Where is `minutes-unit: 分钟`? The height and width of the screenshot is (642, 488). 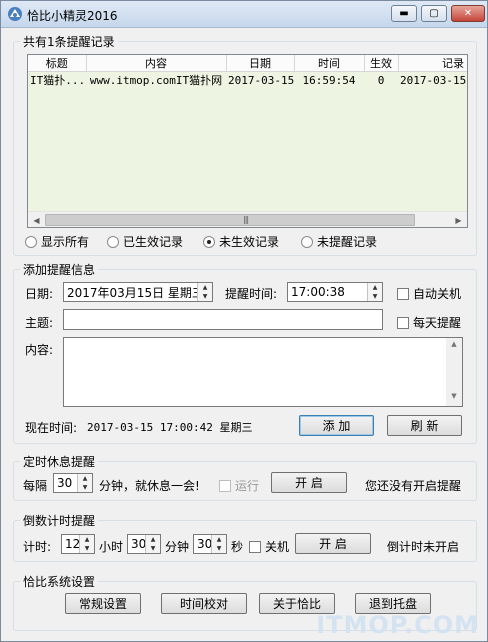 minutes-unit: 分钟 is located at coordinates (177, 547).